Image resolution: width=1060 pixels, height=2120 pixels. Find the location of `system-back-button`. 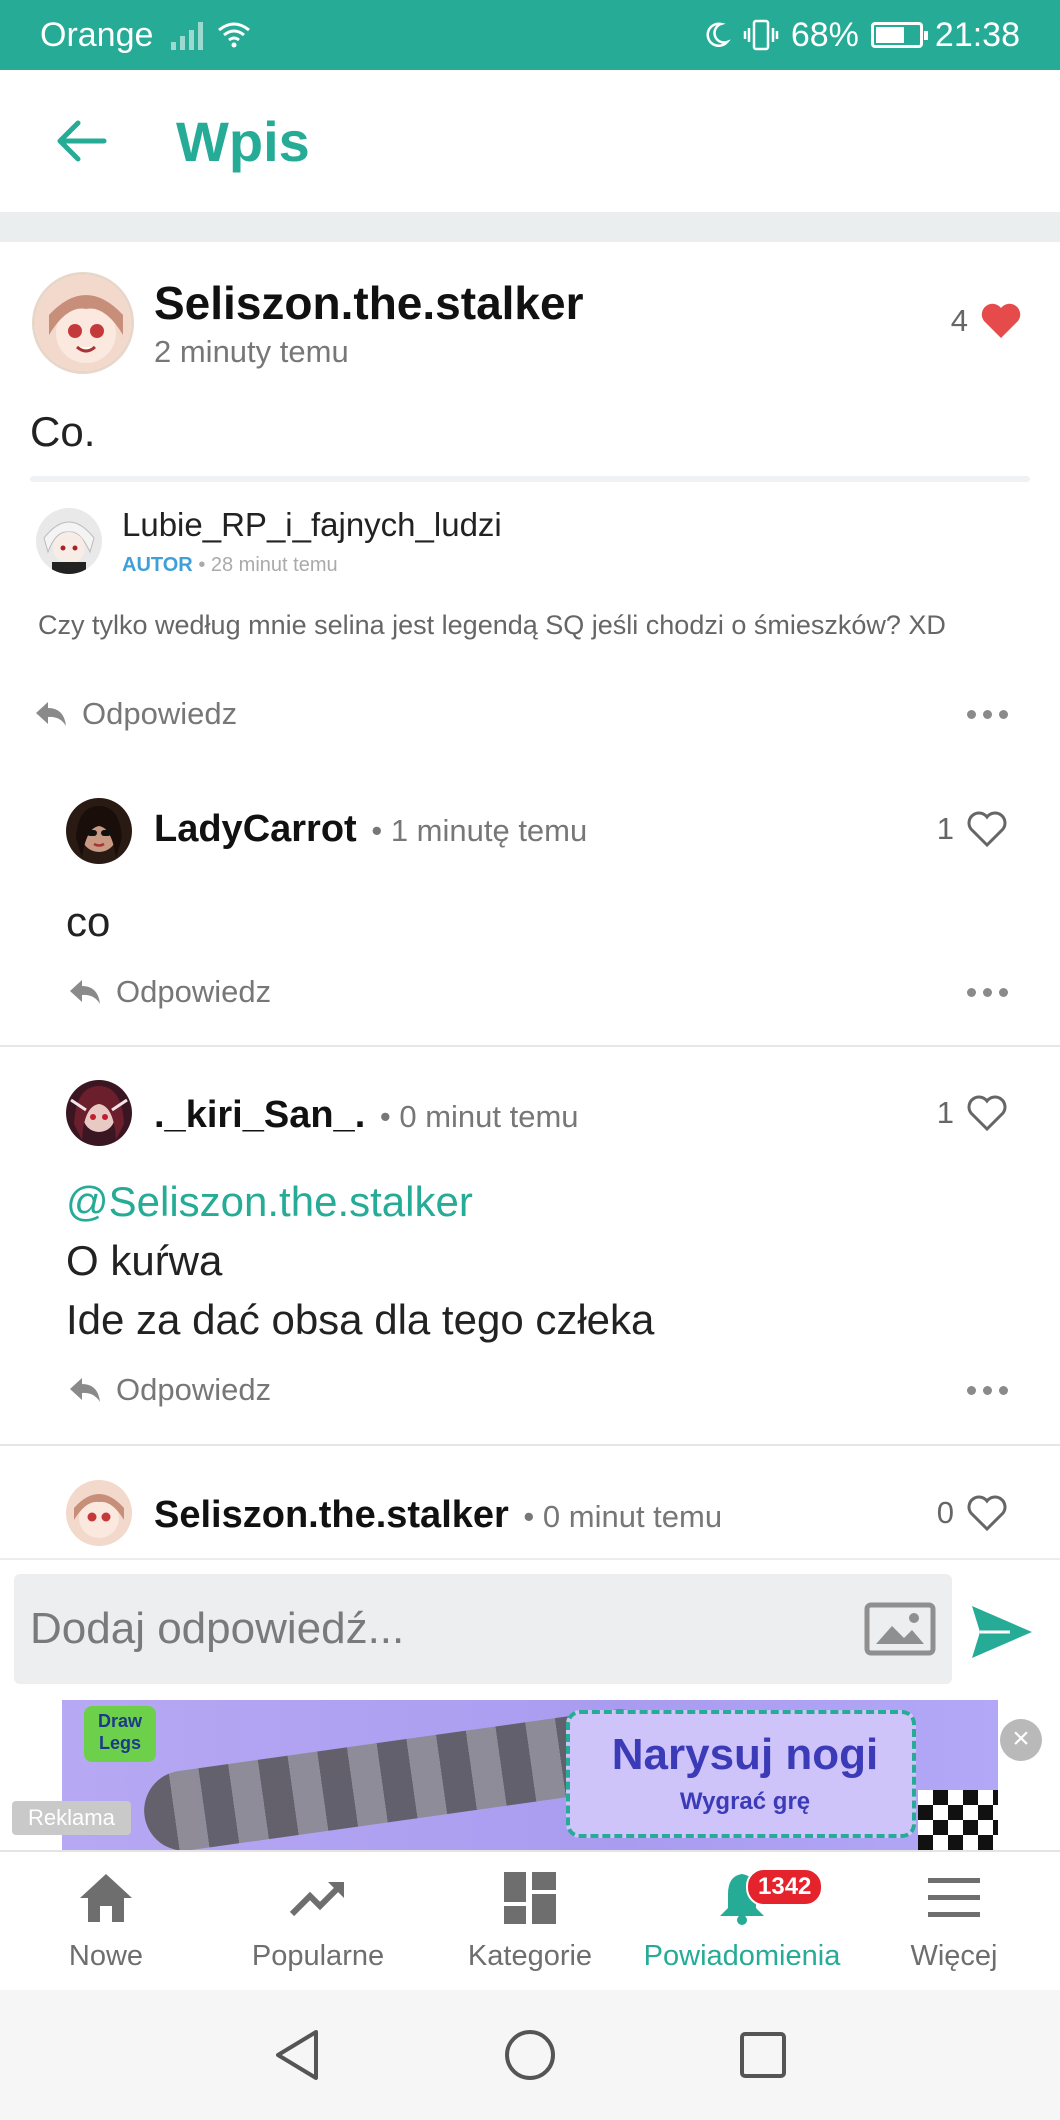

system-back-button is located at coordinates (297, 2055).